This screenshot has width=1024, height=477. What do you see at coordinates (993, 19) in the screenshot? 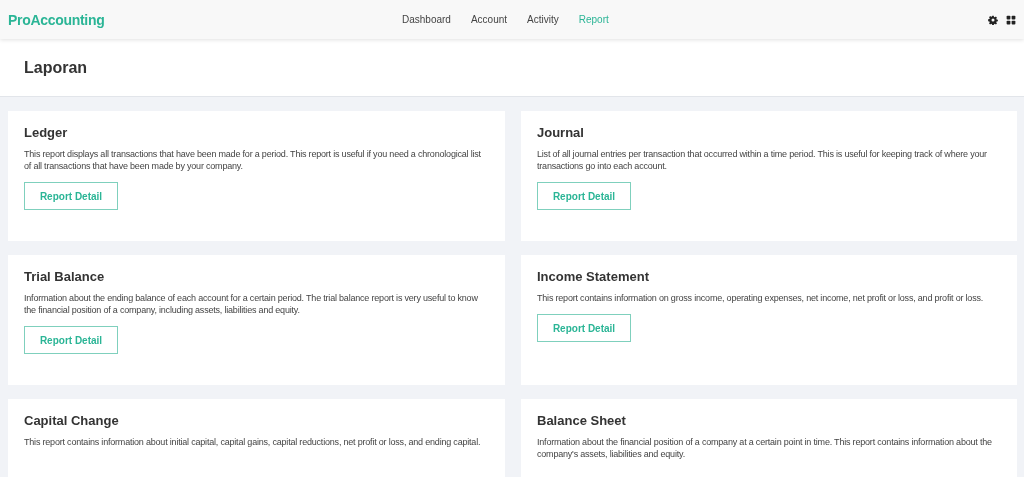
I see `settings-icon` at bounding box center [993, 19].